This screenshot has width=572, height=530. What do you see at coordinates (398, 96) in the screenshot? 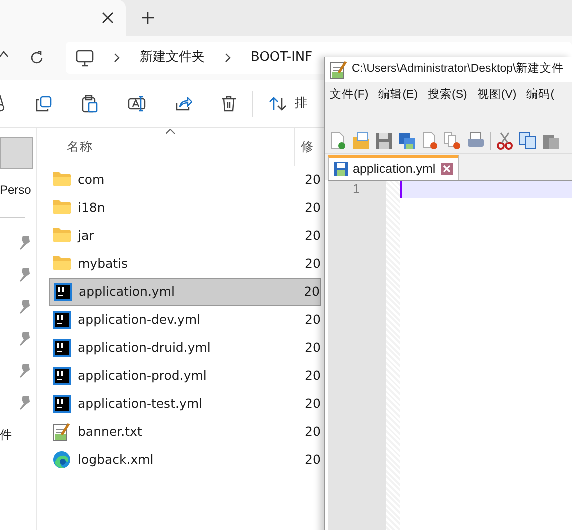
I see `menu-item: 编辑(E)` at bounding box center [398, 96].